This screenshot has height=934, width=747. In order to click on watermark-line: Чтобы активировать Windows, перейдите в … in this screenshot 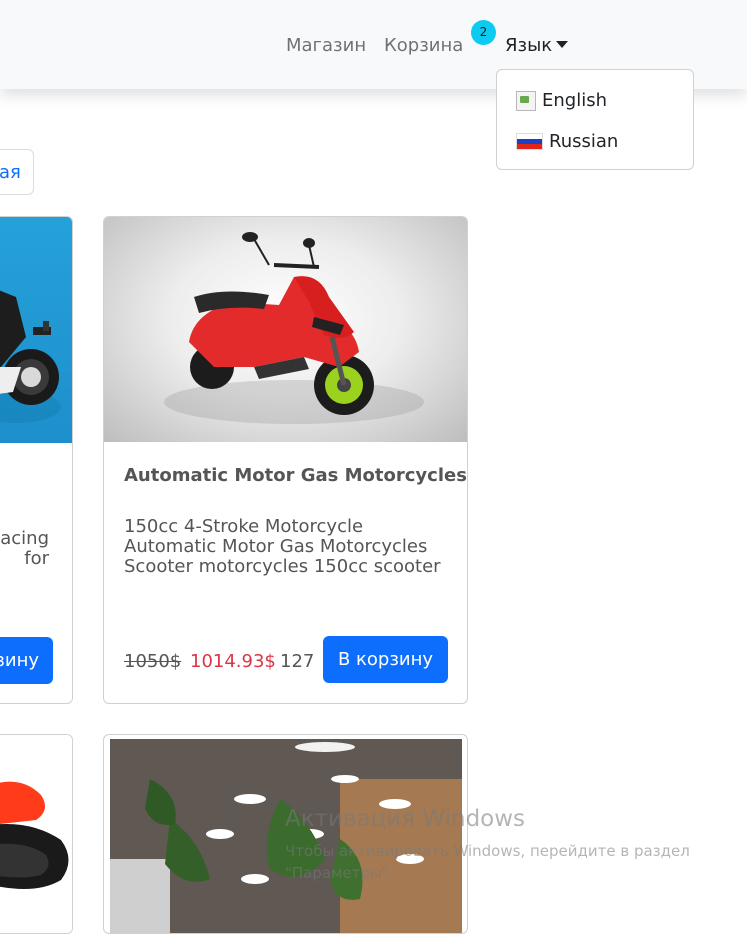, I will do `click(487, 851)`.